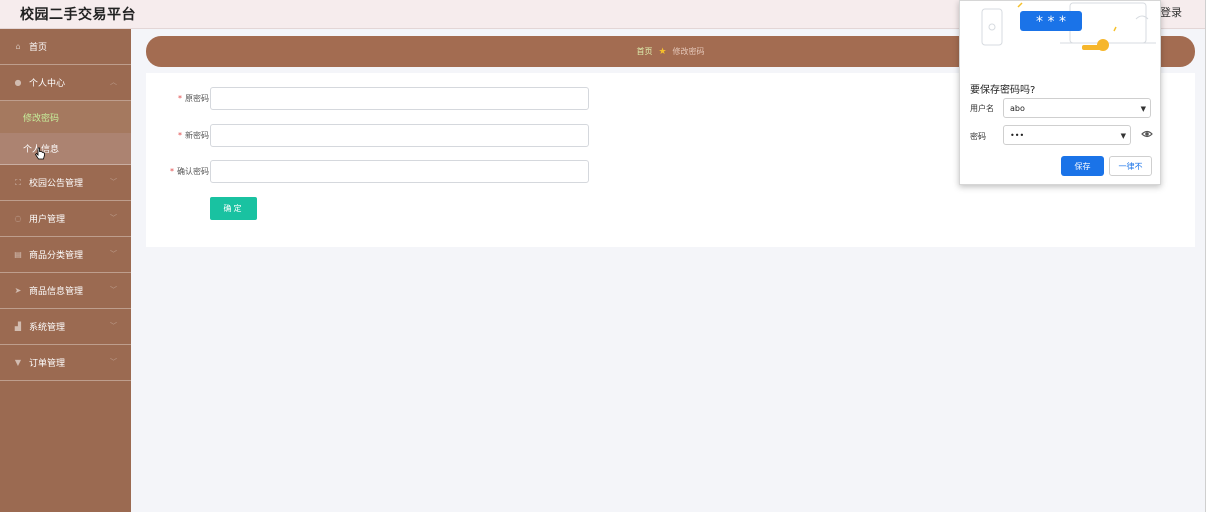 Image resolution: width=1215 pixels, height=512 pixels. Describe the element at coordinates (399, 98) in the screenshot. I see `old-password-input` at that location.